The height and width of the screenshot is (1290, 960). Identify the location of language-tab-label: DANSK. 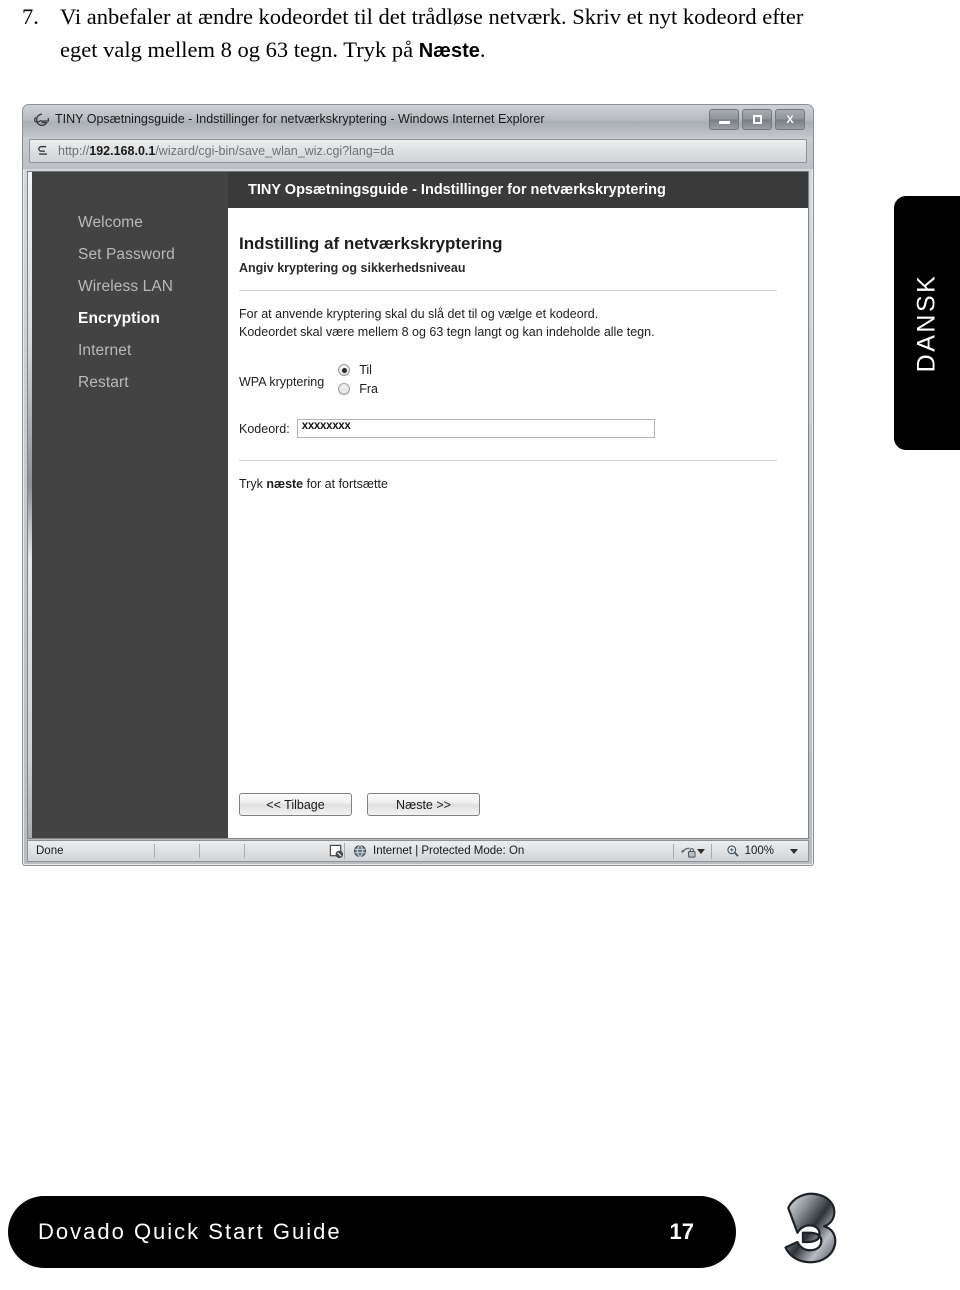
(926, 323).